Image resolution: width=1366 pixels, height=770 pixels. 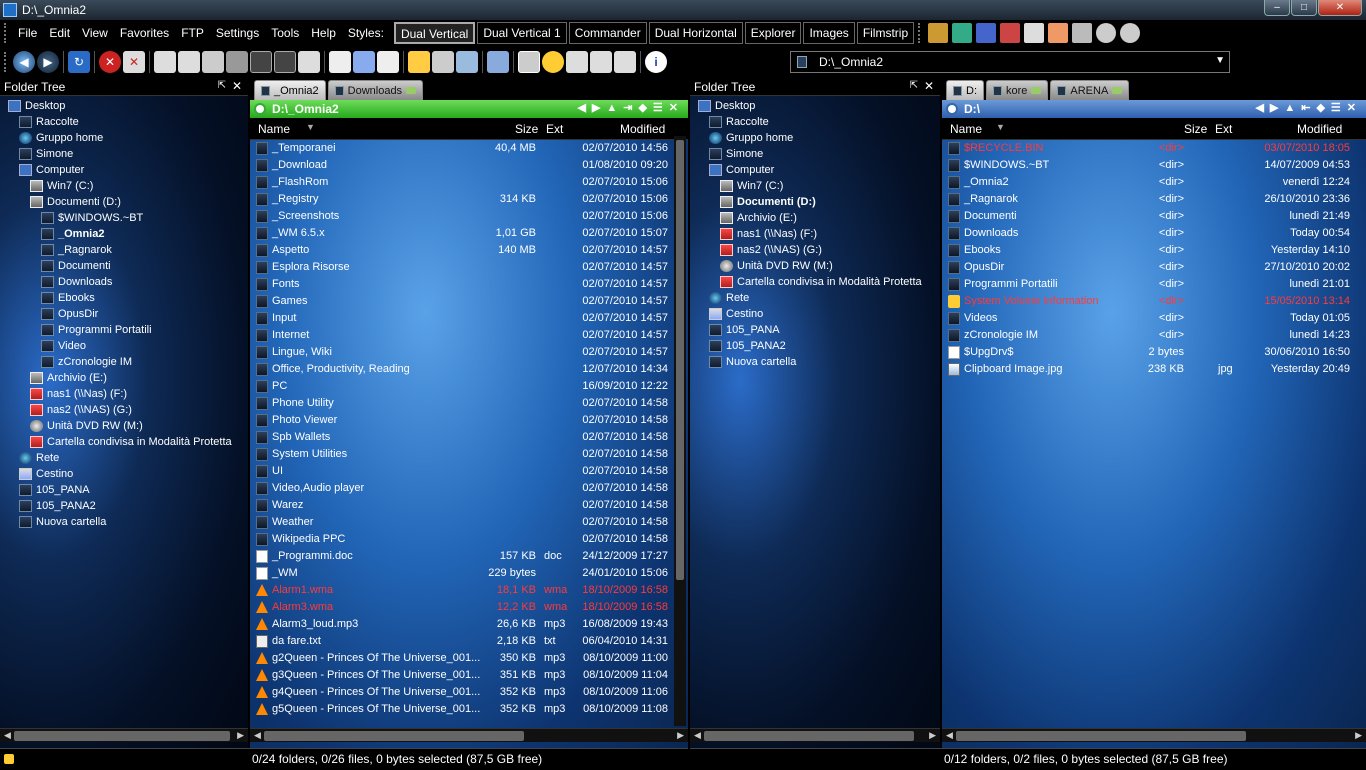 What do you see at coordinates (1308, 107) in the screenshot?
I see `path-nav-icons: ◀▶▲⇤◆☰✕` at bounding box center [1308, 107].